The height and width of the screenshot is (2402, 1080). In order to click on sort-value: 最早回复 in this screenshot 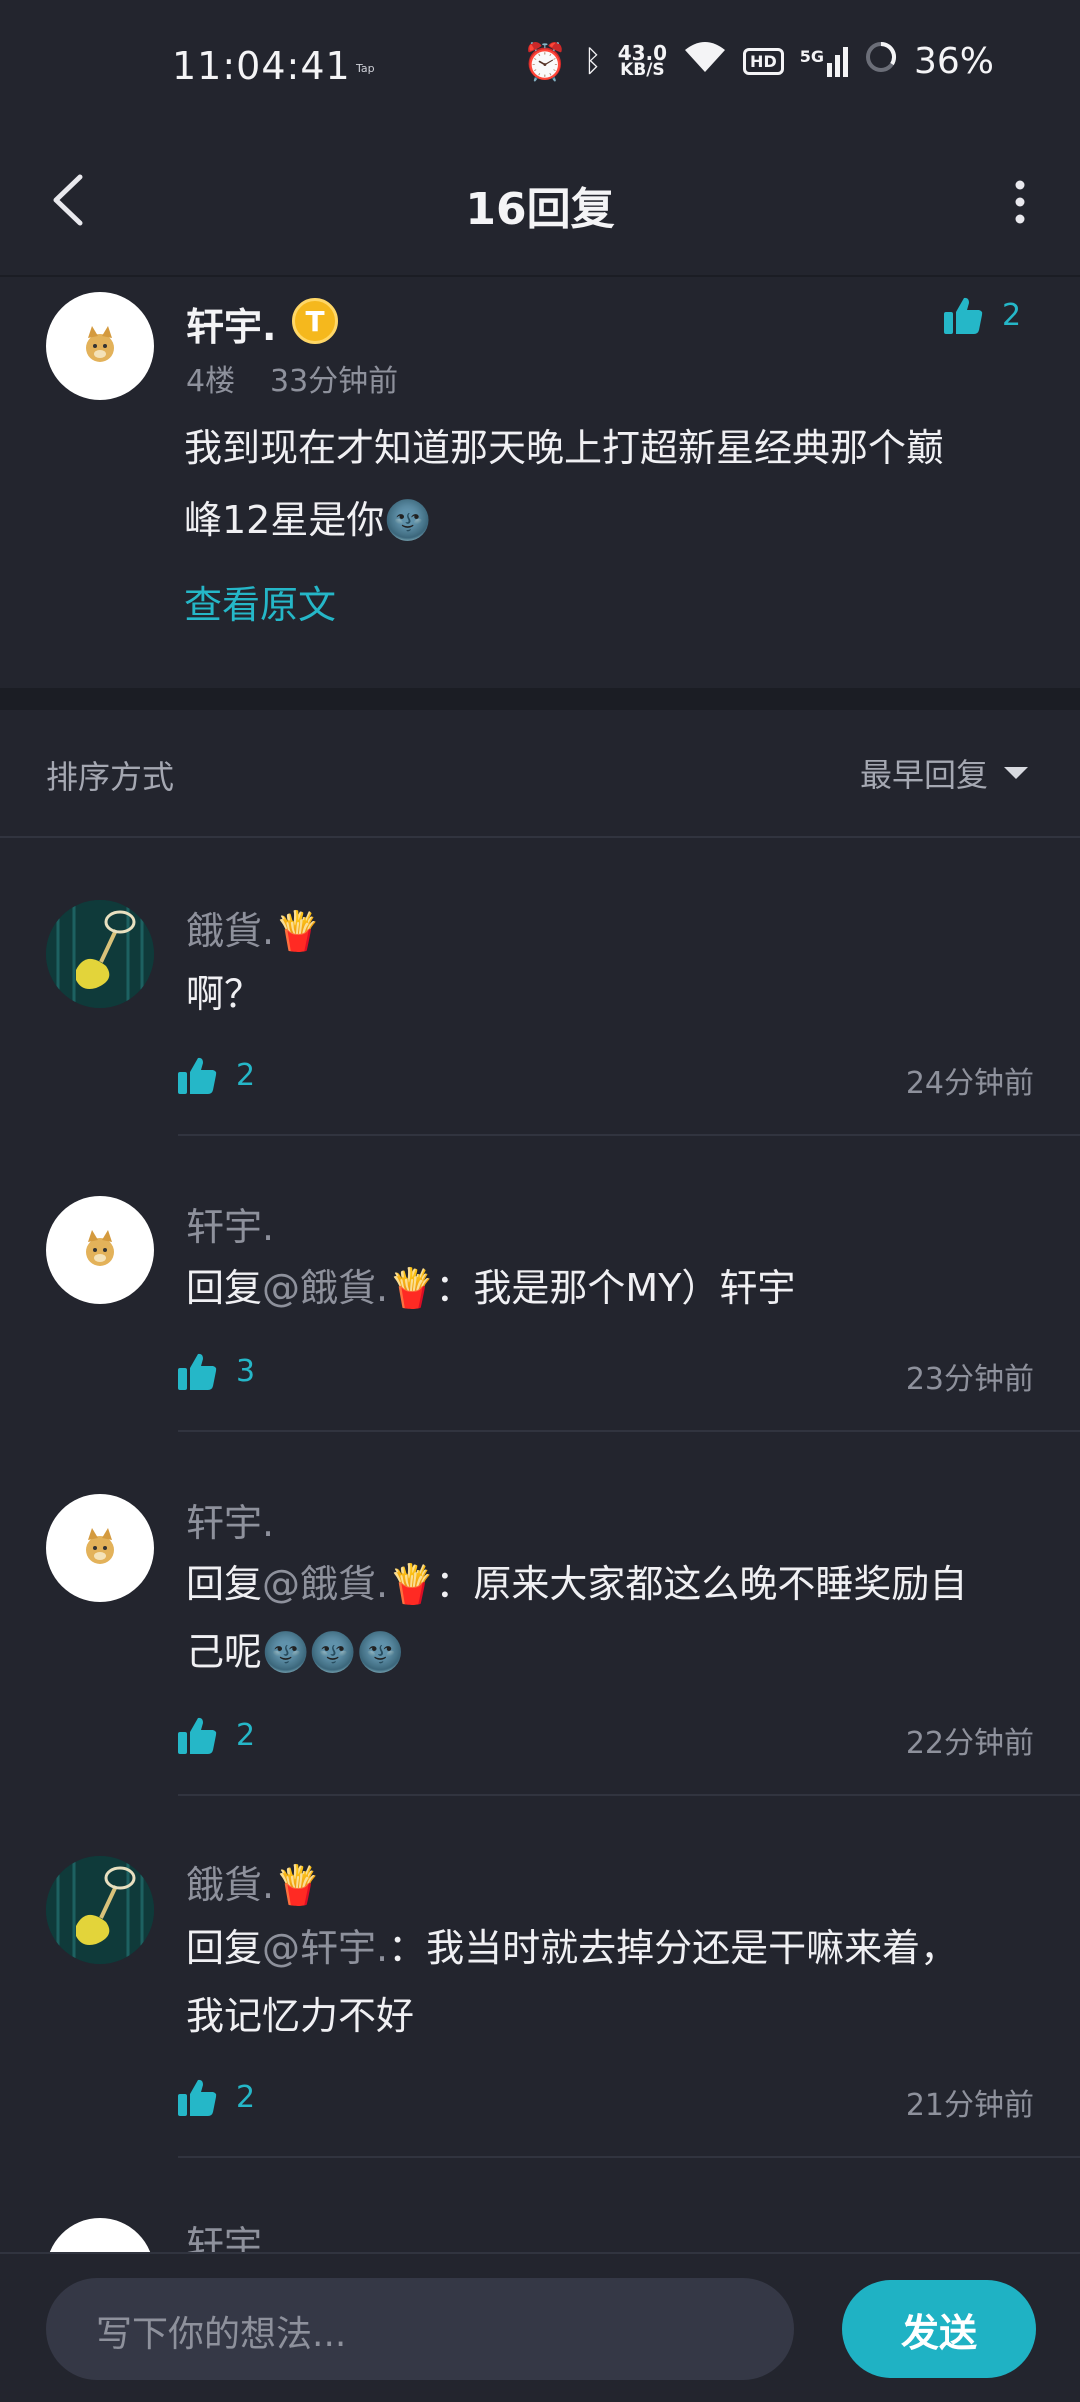, I will do `click(923, 775)`.